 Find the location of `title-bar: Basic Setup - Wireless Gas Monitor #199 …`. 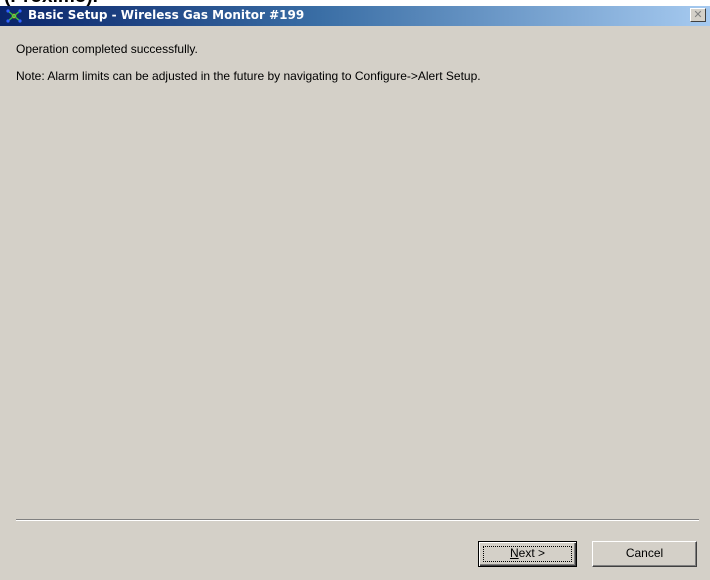

title-bar: Basic Setup - Wireless Gas Monitor #199 … is located at coordinates (355, 16).